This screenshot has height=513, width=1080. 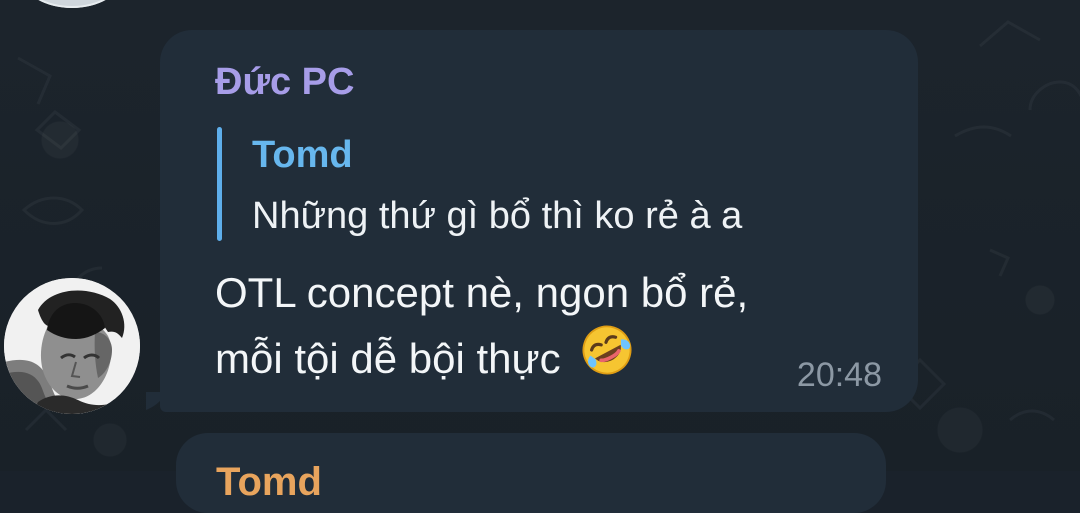 I want to click on message-line: mỗi tội dễ bội thực, so click(x=525, y=354).